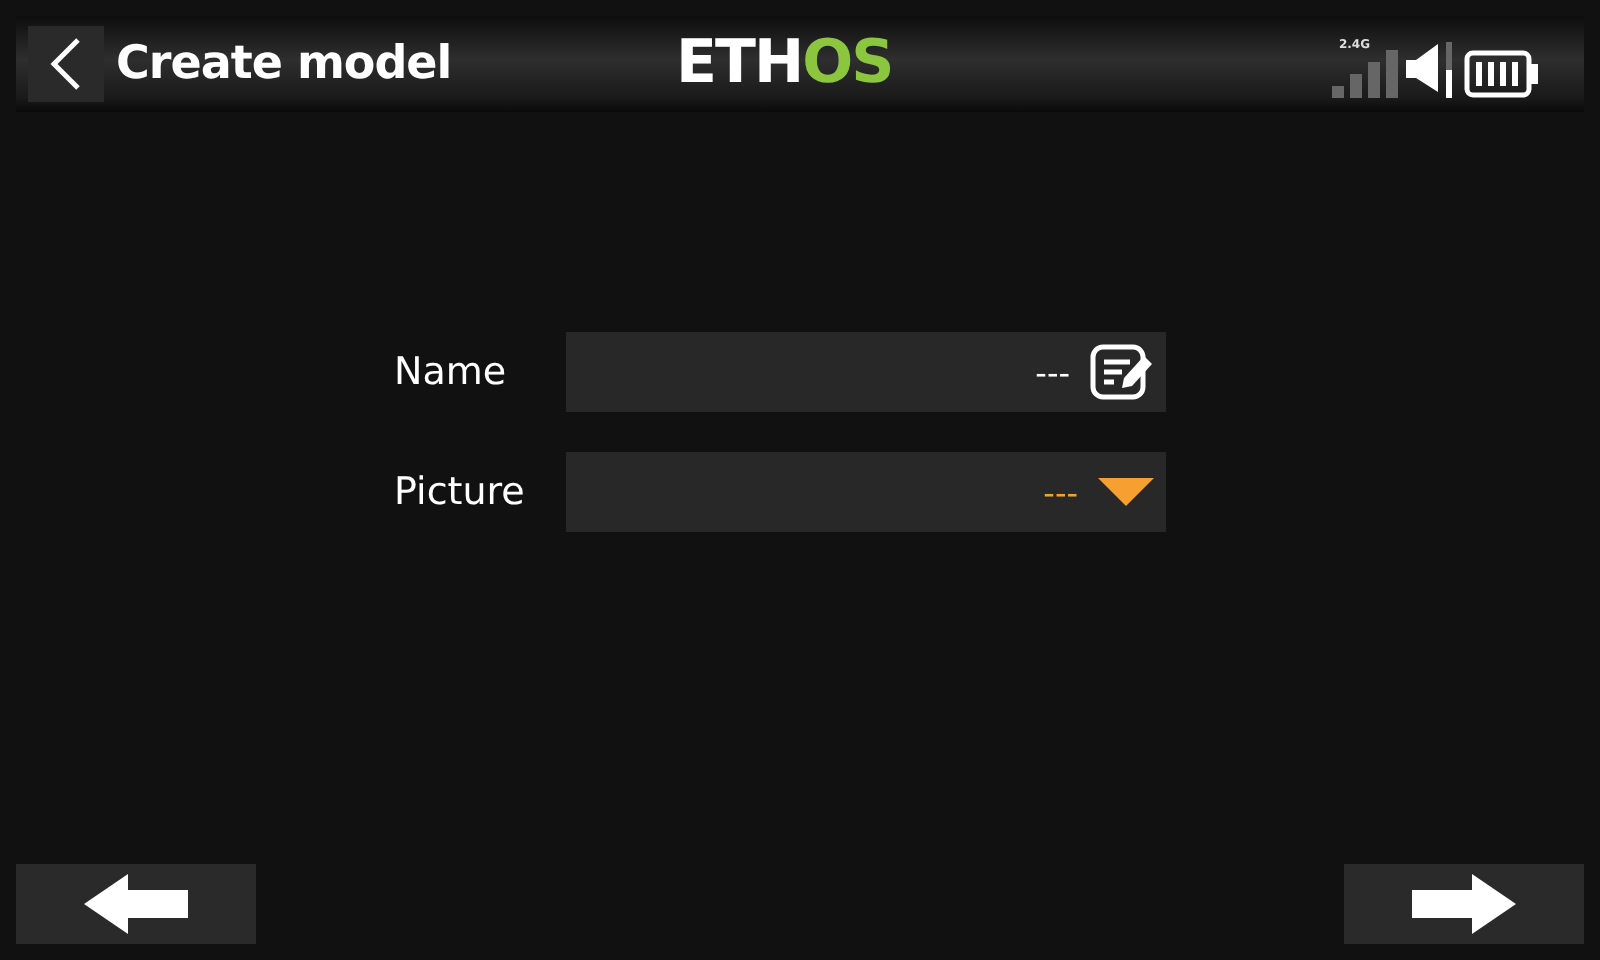 The image size is (1600, 960). I want to click on right-arrow-icon, so click(1464, 904).